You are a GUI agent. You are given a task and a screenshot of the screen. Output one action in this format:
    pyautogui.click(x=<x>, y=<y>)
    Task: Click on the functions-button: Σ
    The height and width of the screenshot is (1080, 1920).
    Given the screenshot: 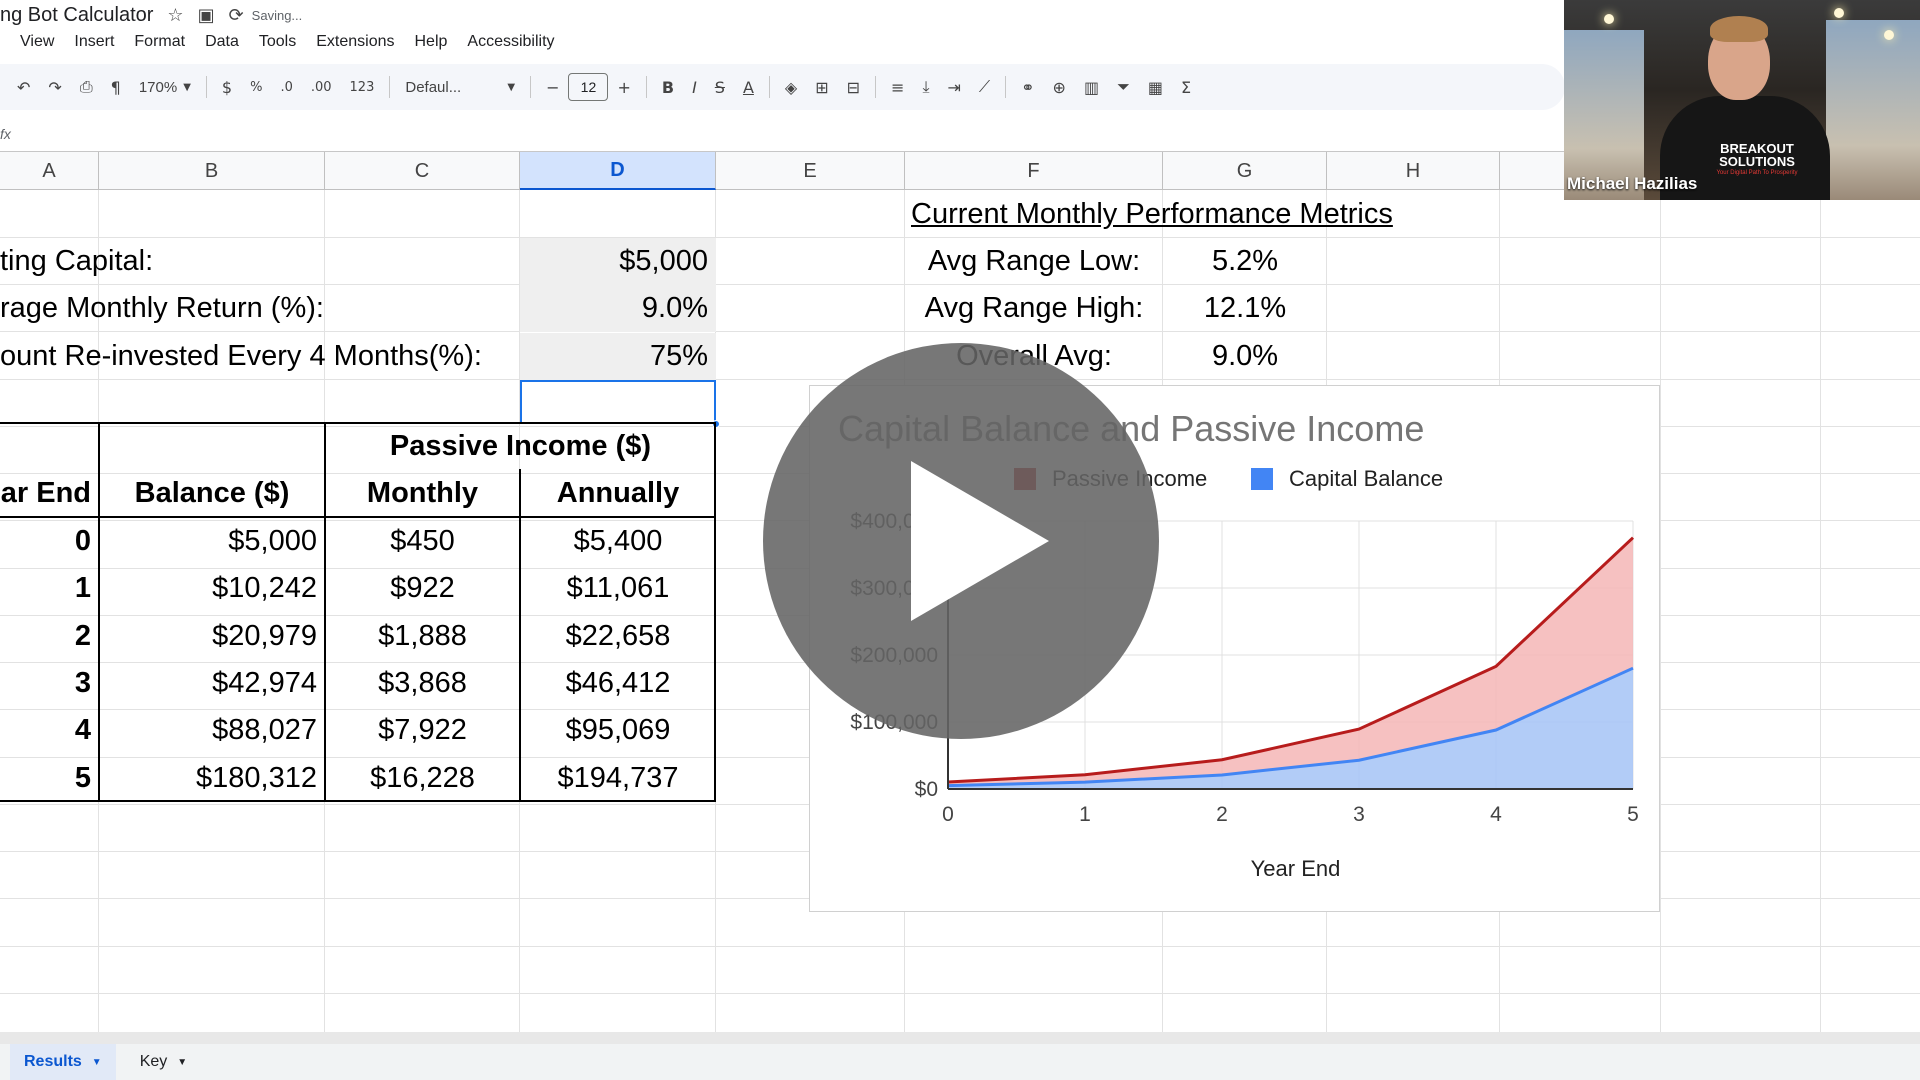 What is the action you would take?
    pyautogui.click(x=1186, y=87)
    